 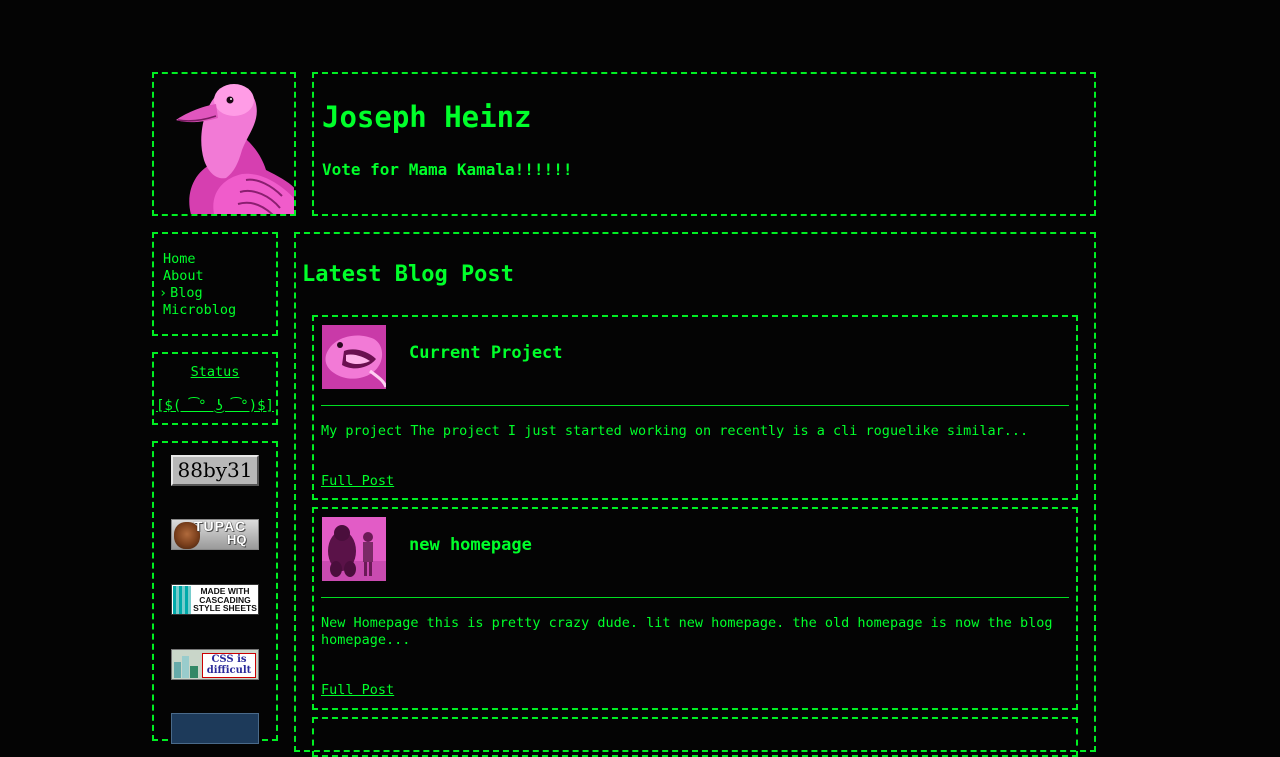 I want to click on blog-post-card, so click(x=695, y=737).